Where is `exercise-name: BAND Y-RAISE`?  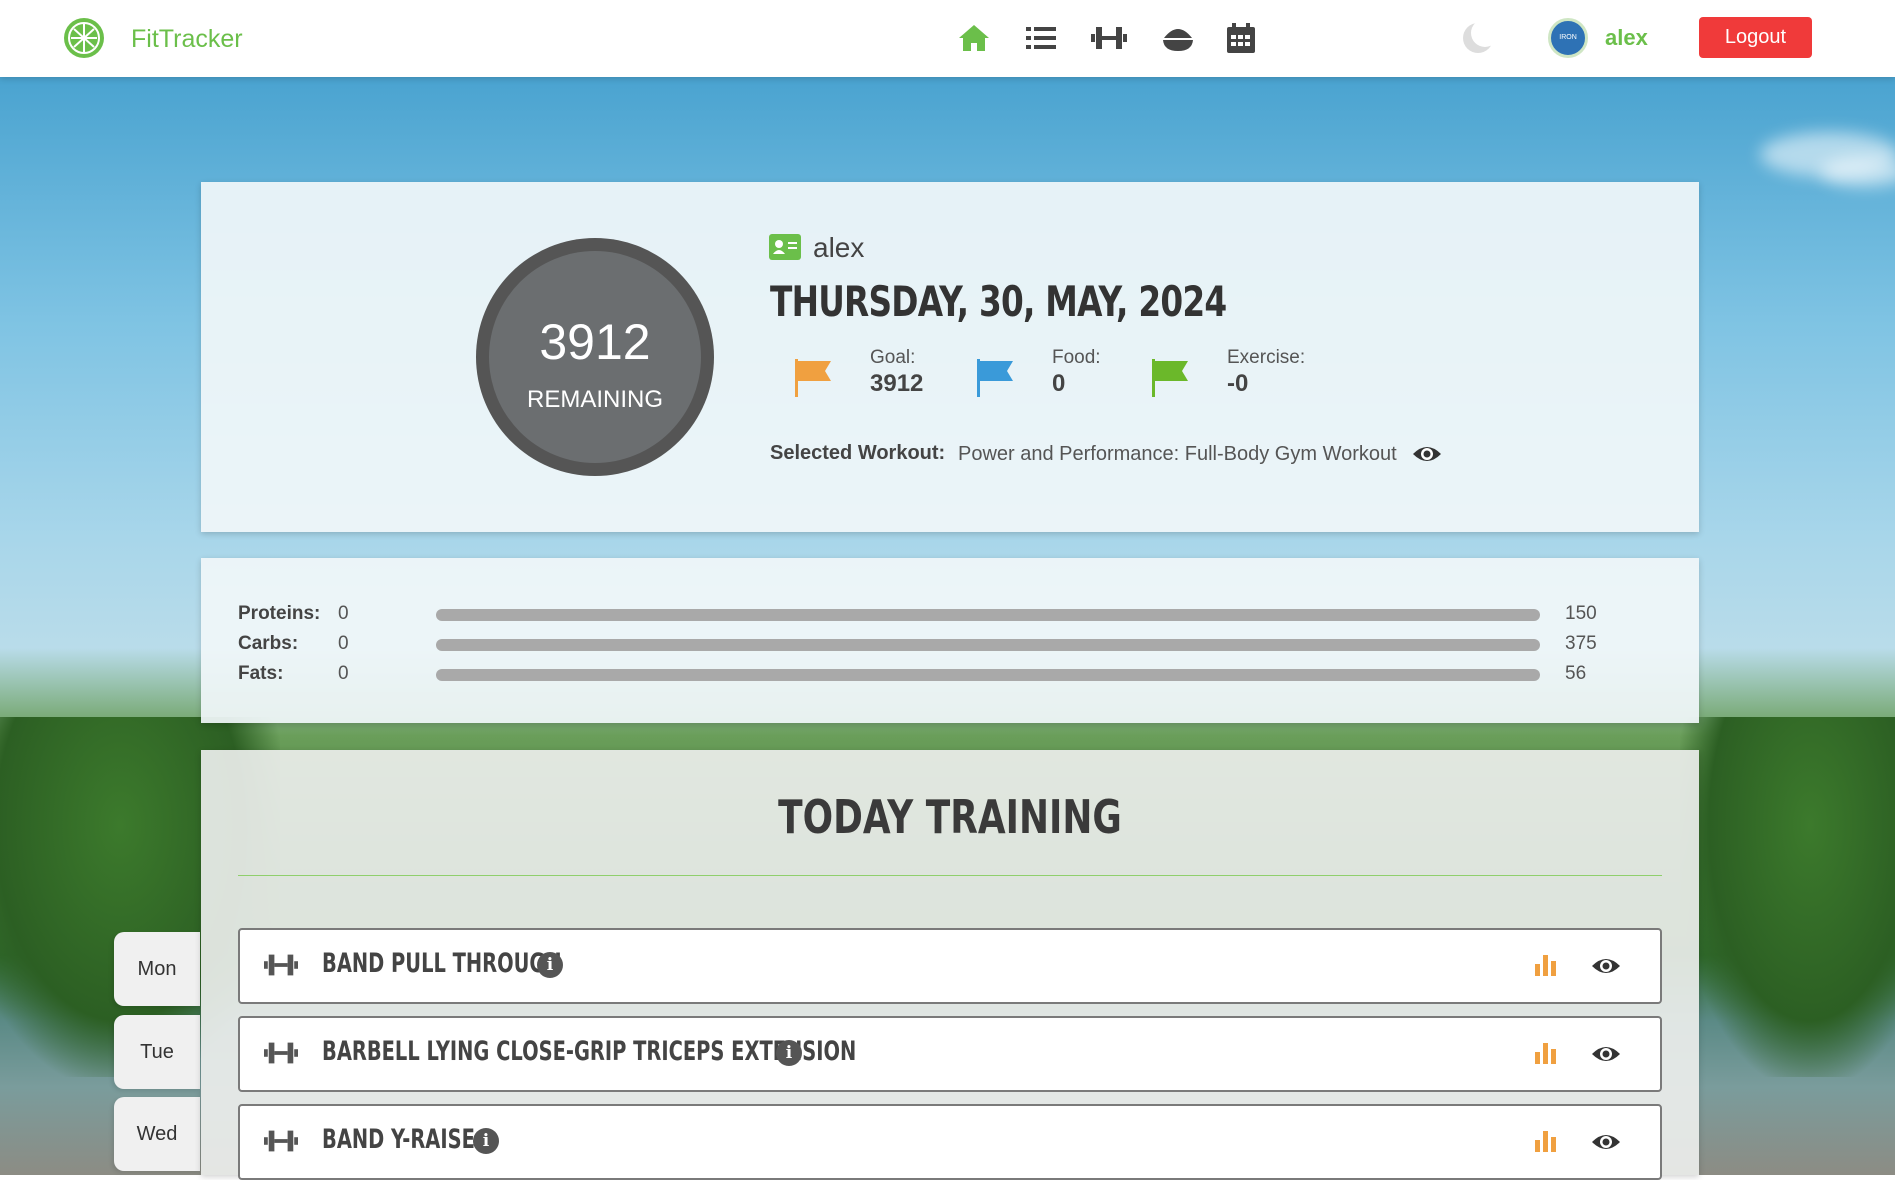 exercise-name: BAND Y-RAISE is located at coordinates (398, 1139).